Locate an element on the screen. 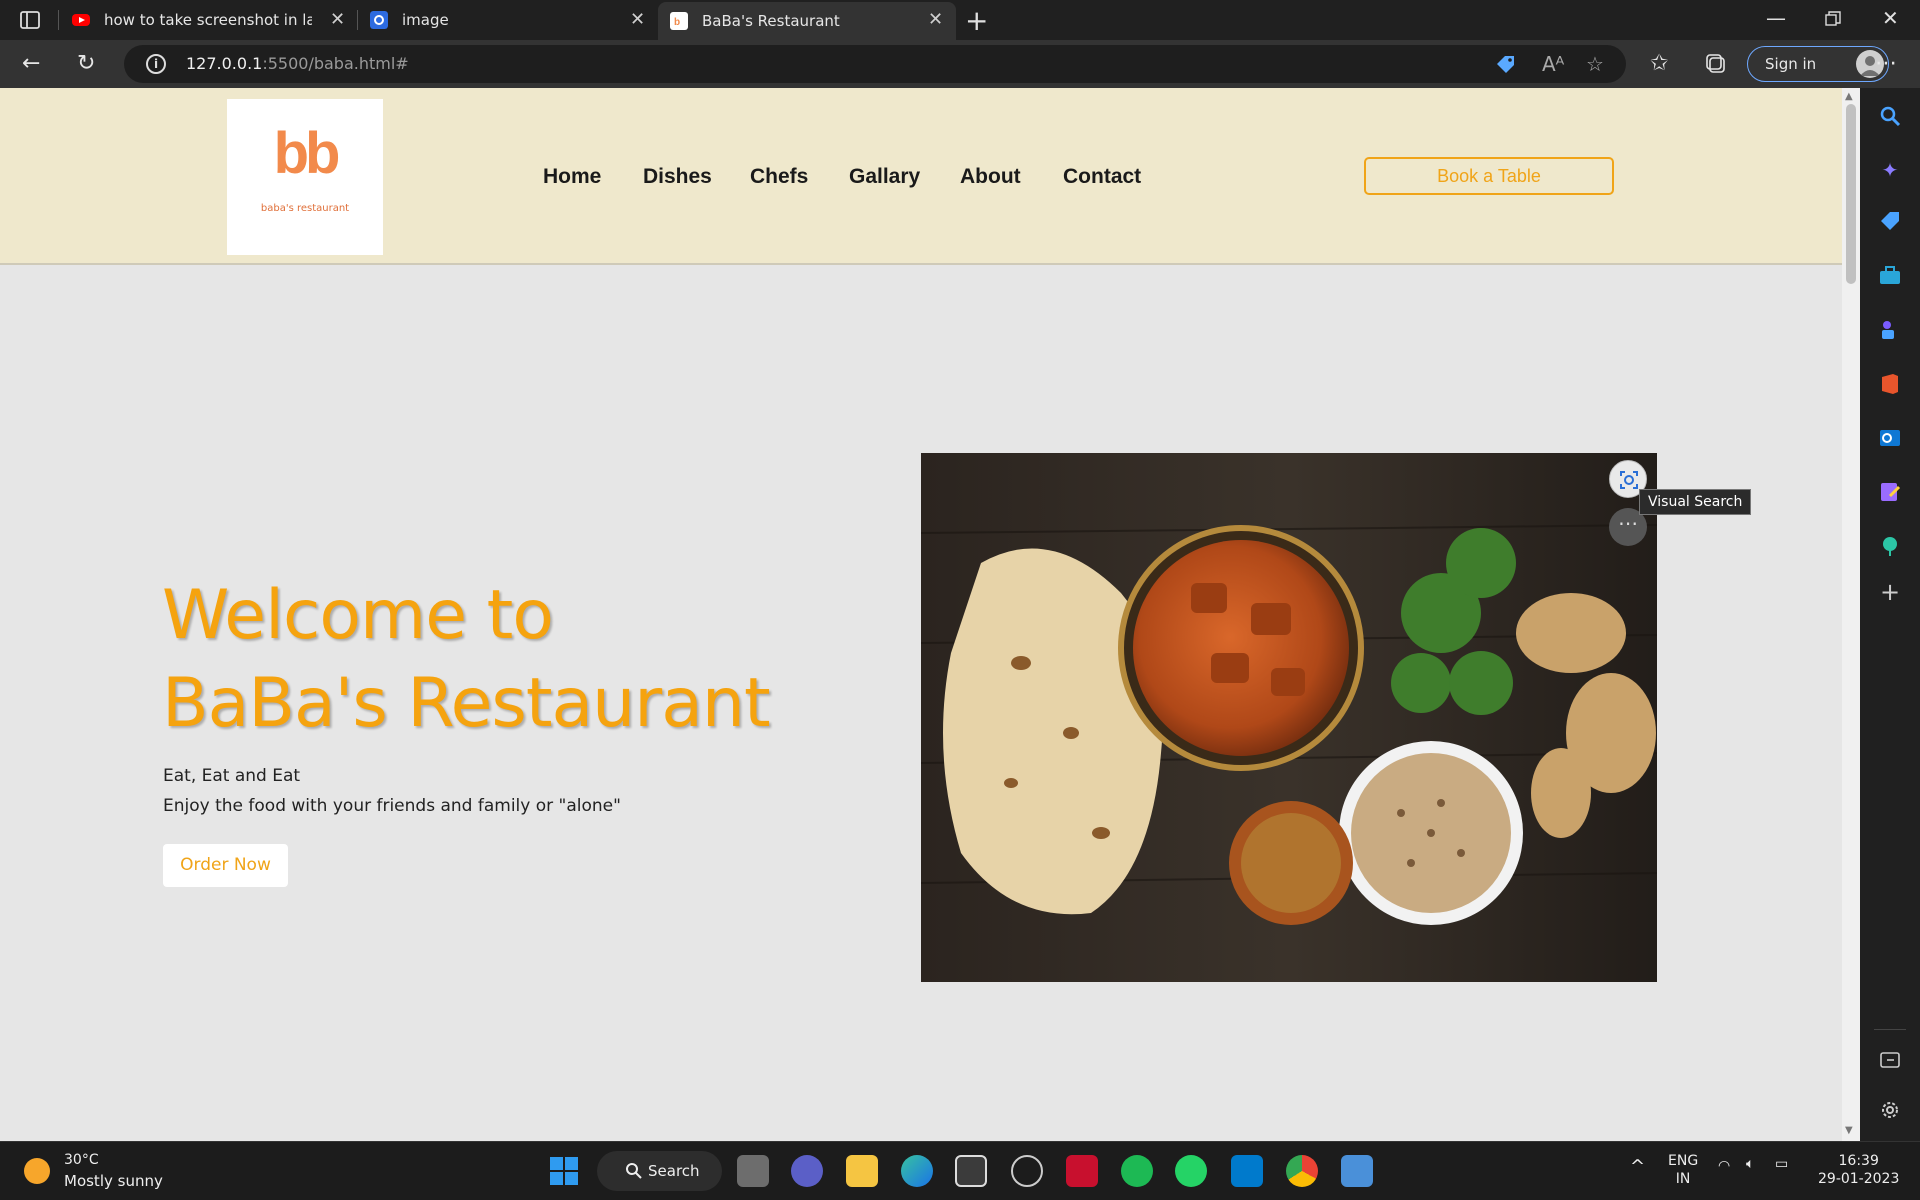 This screenshot has height=1200, width=1920. volume-icon: 🔈︎ is located at coordinates (1750, 1164).